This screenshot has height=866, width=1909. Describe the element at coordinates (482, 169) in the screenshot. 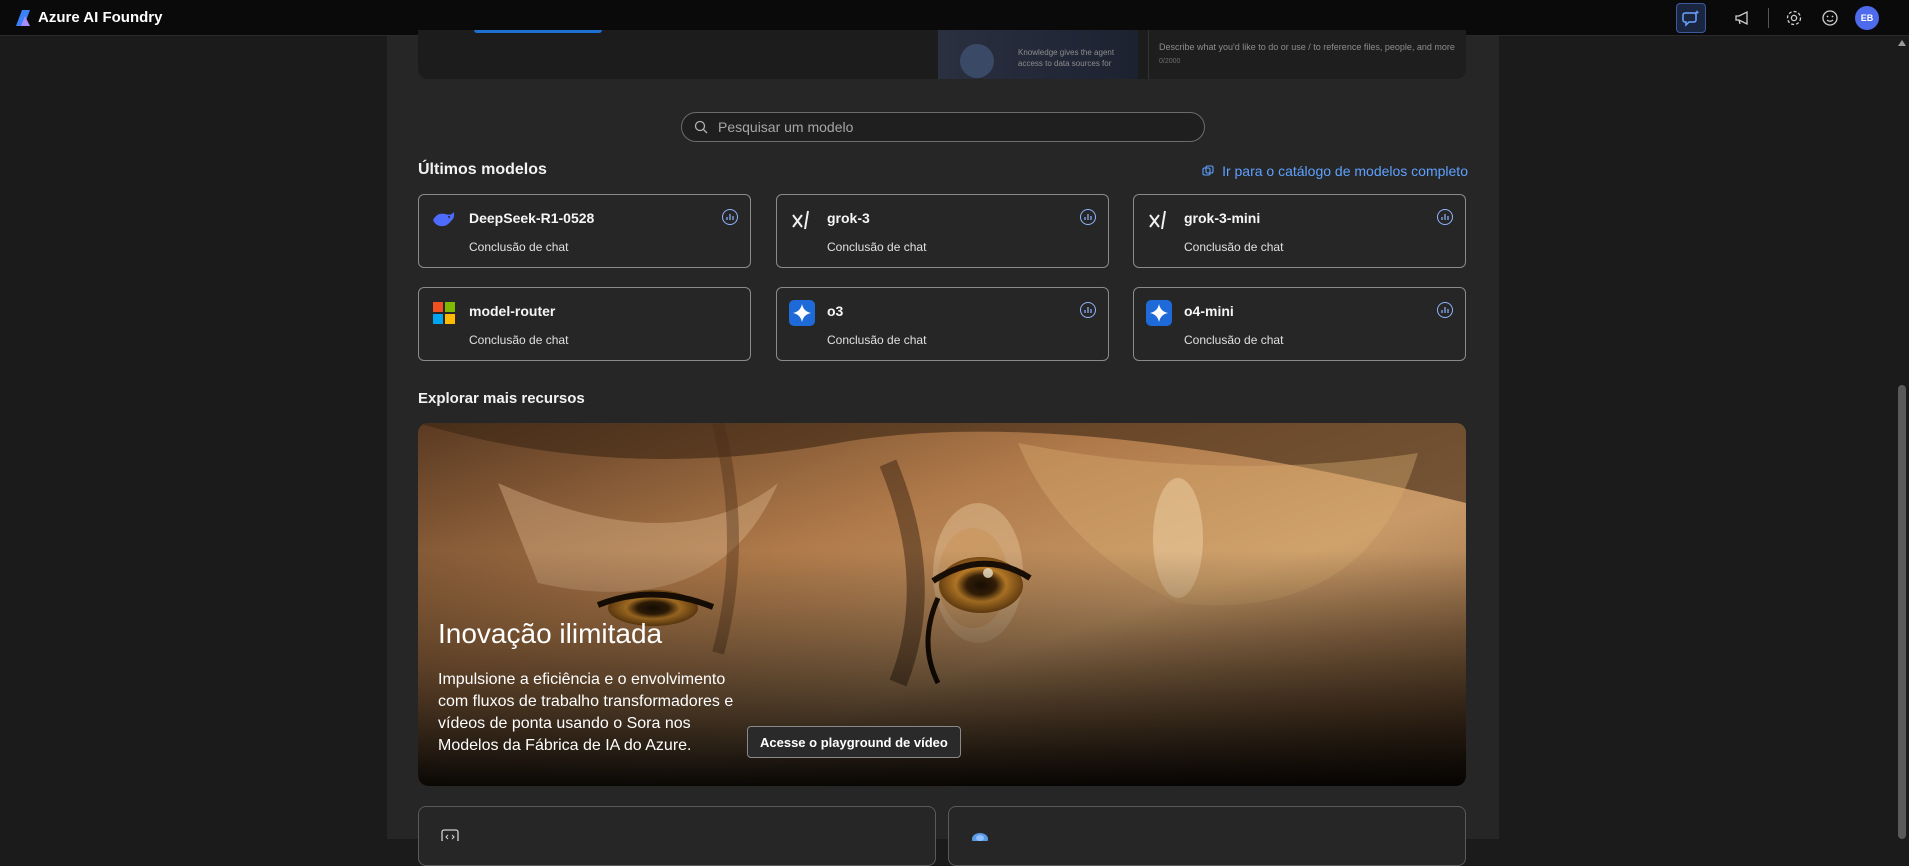

I see `latest-models-title: Últimos modelos` at that location.